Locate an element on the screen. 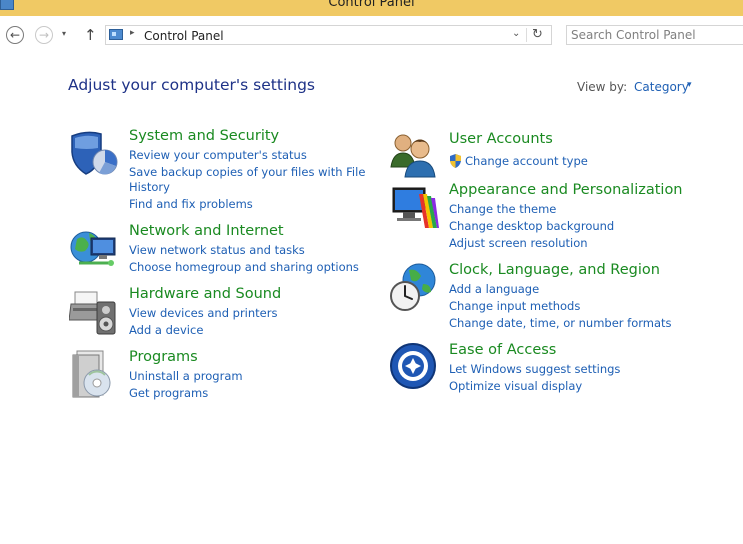 The height and width of the screenshot is (544, 743). link-desktop-background: Change desktop background is located at coordinates (531, 226).